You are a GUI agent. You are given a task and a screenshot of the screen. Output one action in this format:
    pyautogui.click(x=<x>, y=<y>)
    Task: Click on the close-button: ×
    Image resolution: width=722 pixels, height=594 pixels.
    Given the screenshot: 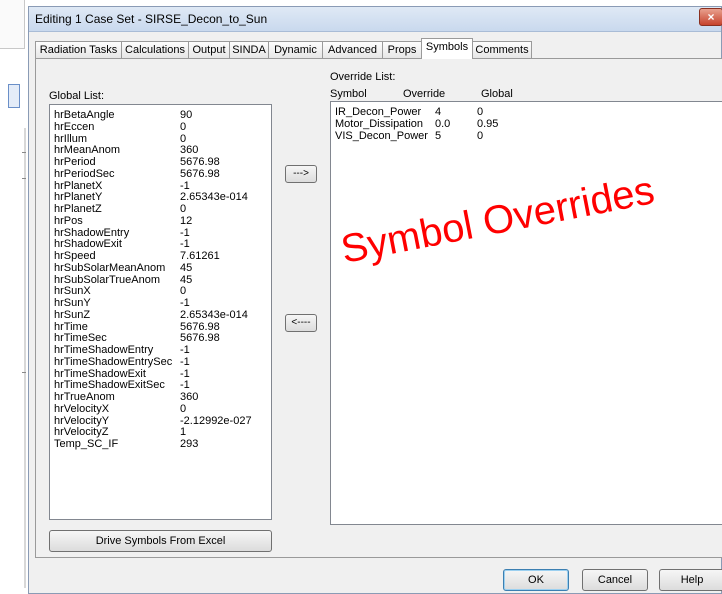 What is the action you would take?
    pyautogui.click(x=710, y=17)
    